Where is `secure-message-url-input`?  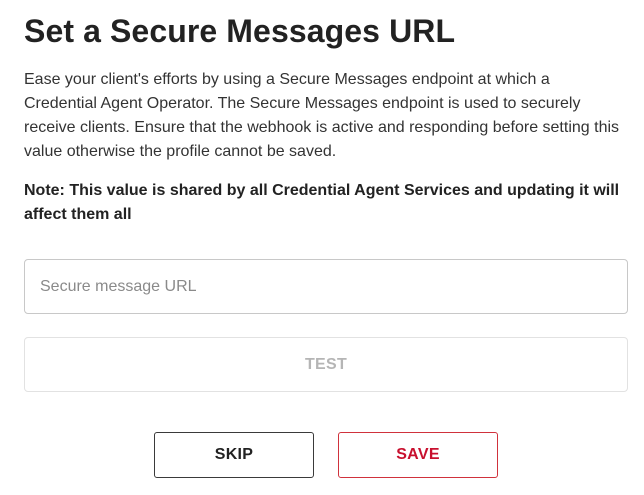
secure-message-url-input is located at coordinates (326, 286).